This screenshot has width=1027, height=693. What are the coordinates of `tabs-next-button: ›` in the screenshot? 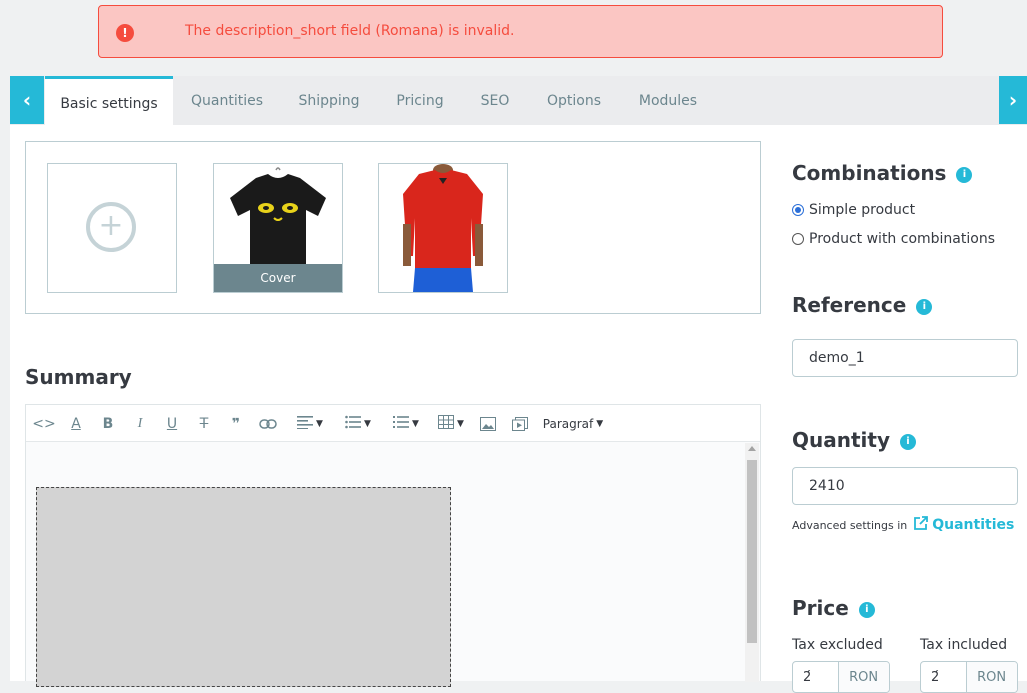 It's located at (1013, 100).